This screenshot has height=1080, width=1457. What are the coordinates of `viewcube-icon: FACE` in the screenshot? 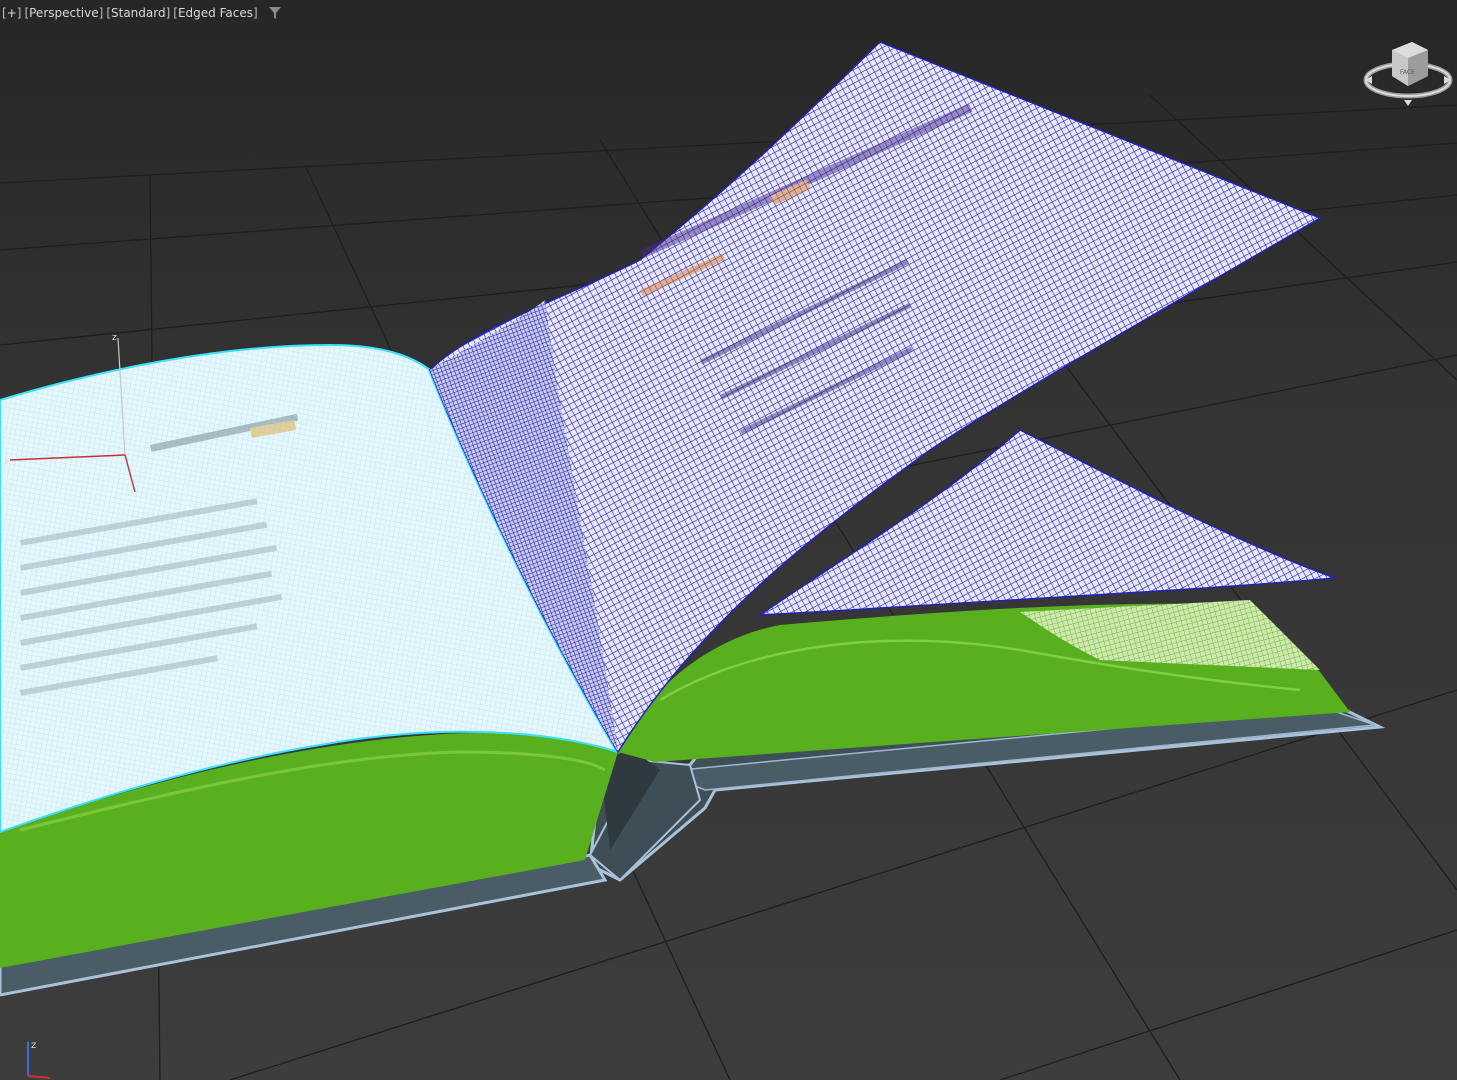 It's located at (1408, 73).